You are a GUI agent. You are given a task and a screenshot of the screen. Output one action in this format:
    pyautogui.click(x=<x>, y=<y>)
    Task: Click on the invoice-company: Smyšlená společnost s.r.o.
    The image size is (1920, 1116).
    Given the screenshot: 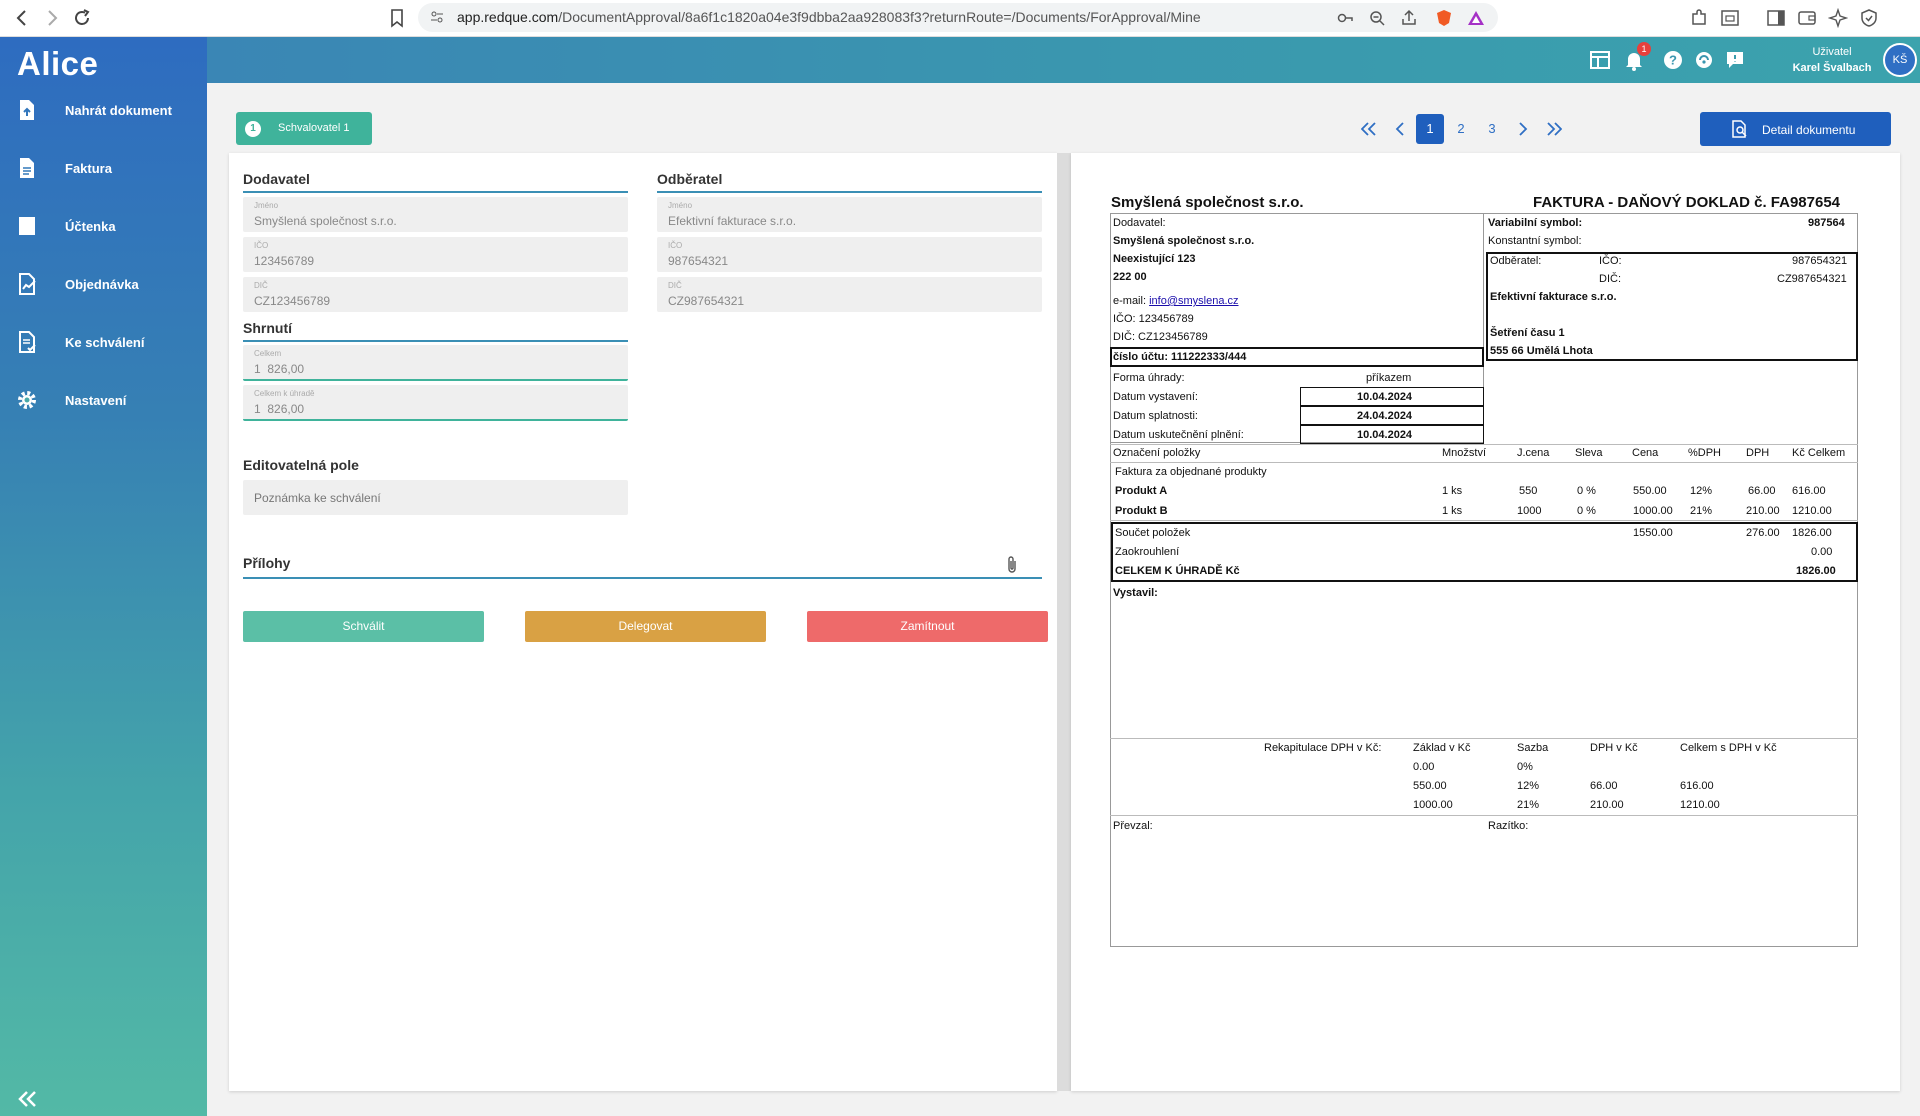 What is the action you would take?
    pyautogui.click(x=1207, y=202)
    